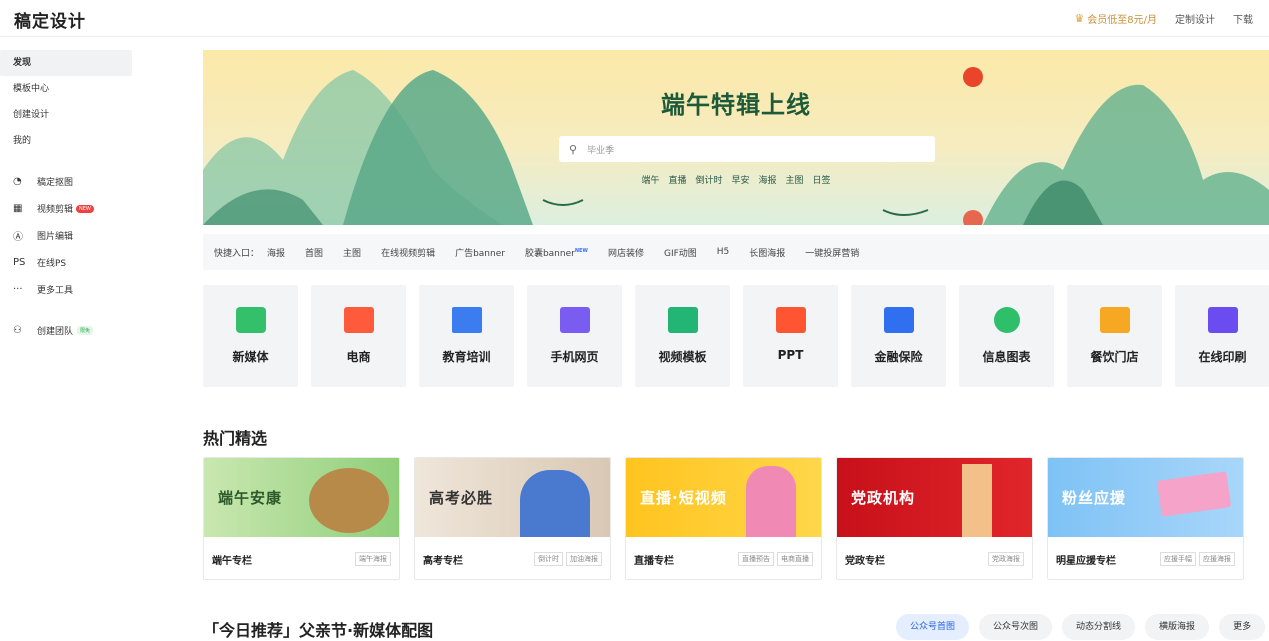  What do you see at coordinates (373, 559) in the screenshot?
I see `card-tag: 端午海报` at bounding box center [373, 559].